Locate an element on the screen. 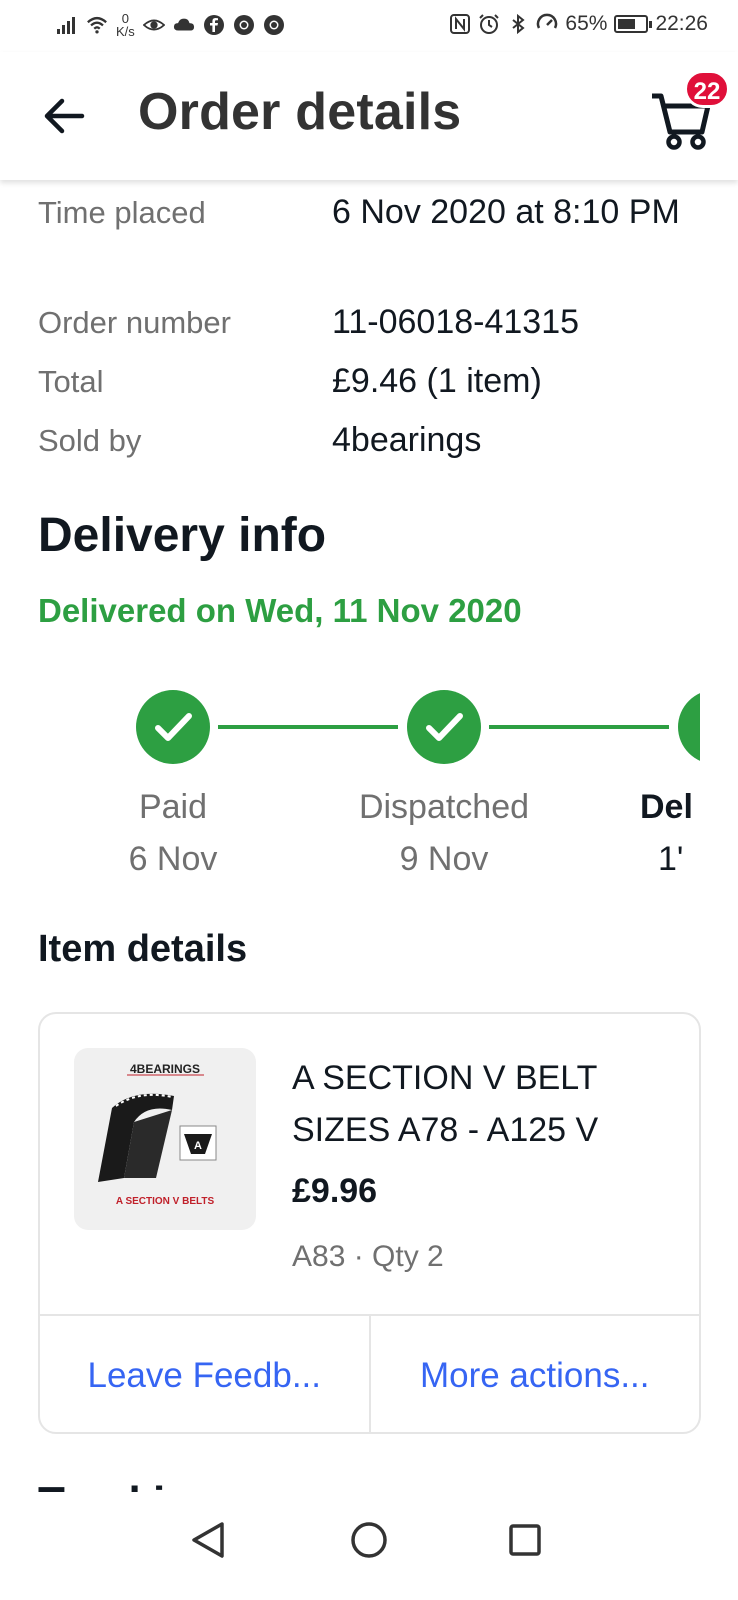 The width and height of the screenshot is (738, 1600). time-placed-value: 6 Nov 2020 at 8:10 PM is located at coordinates (506, 212).